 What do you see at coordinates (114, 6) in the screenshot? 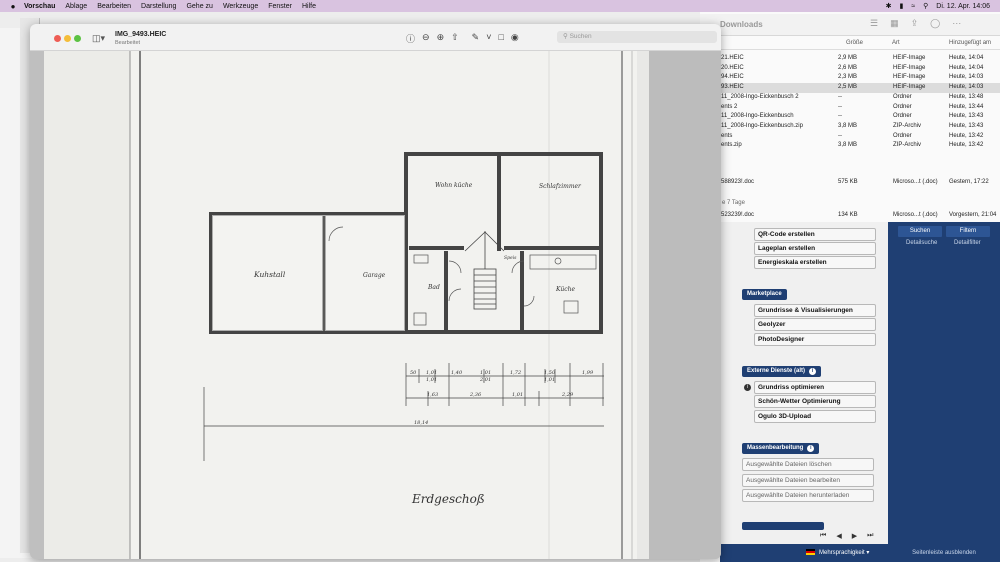
I see `menu-bearbeiten: Bearbeiten` at bounding box center [114, 6].